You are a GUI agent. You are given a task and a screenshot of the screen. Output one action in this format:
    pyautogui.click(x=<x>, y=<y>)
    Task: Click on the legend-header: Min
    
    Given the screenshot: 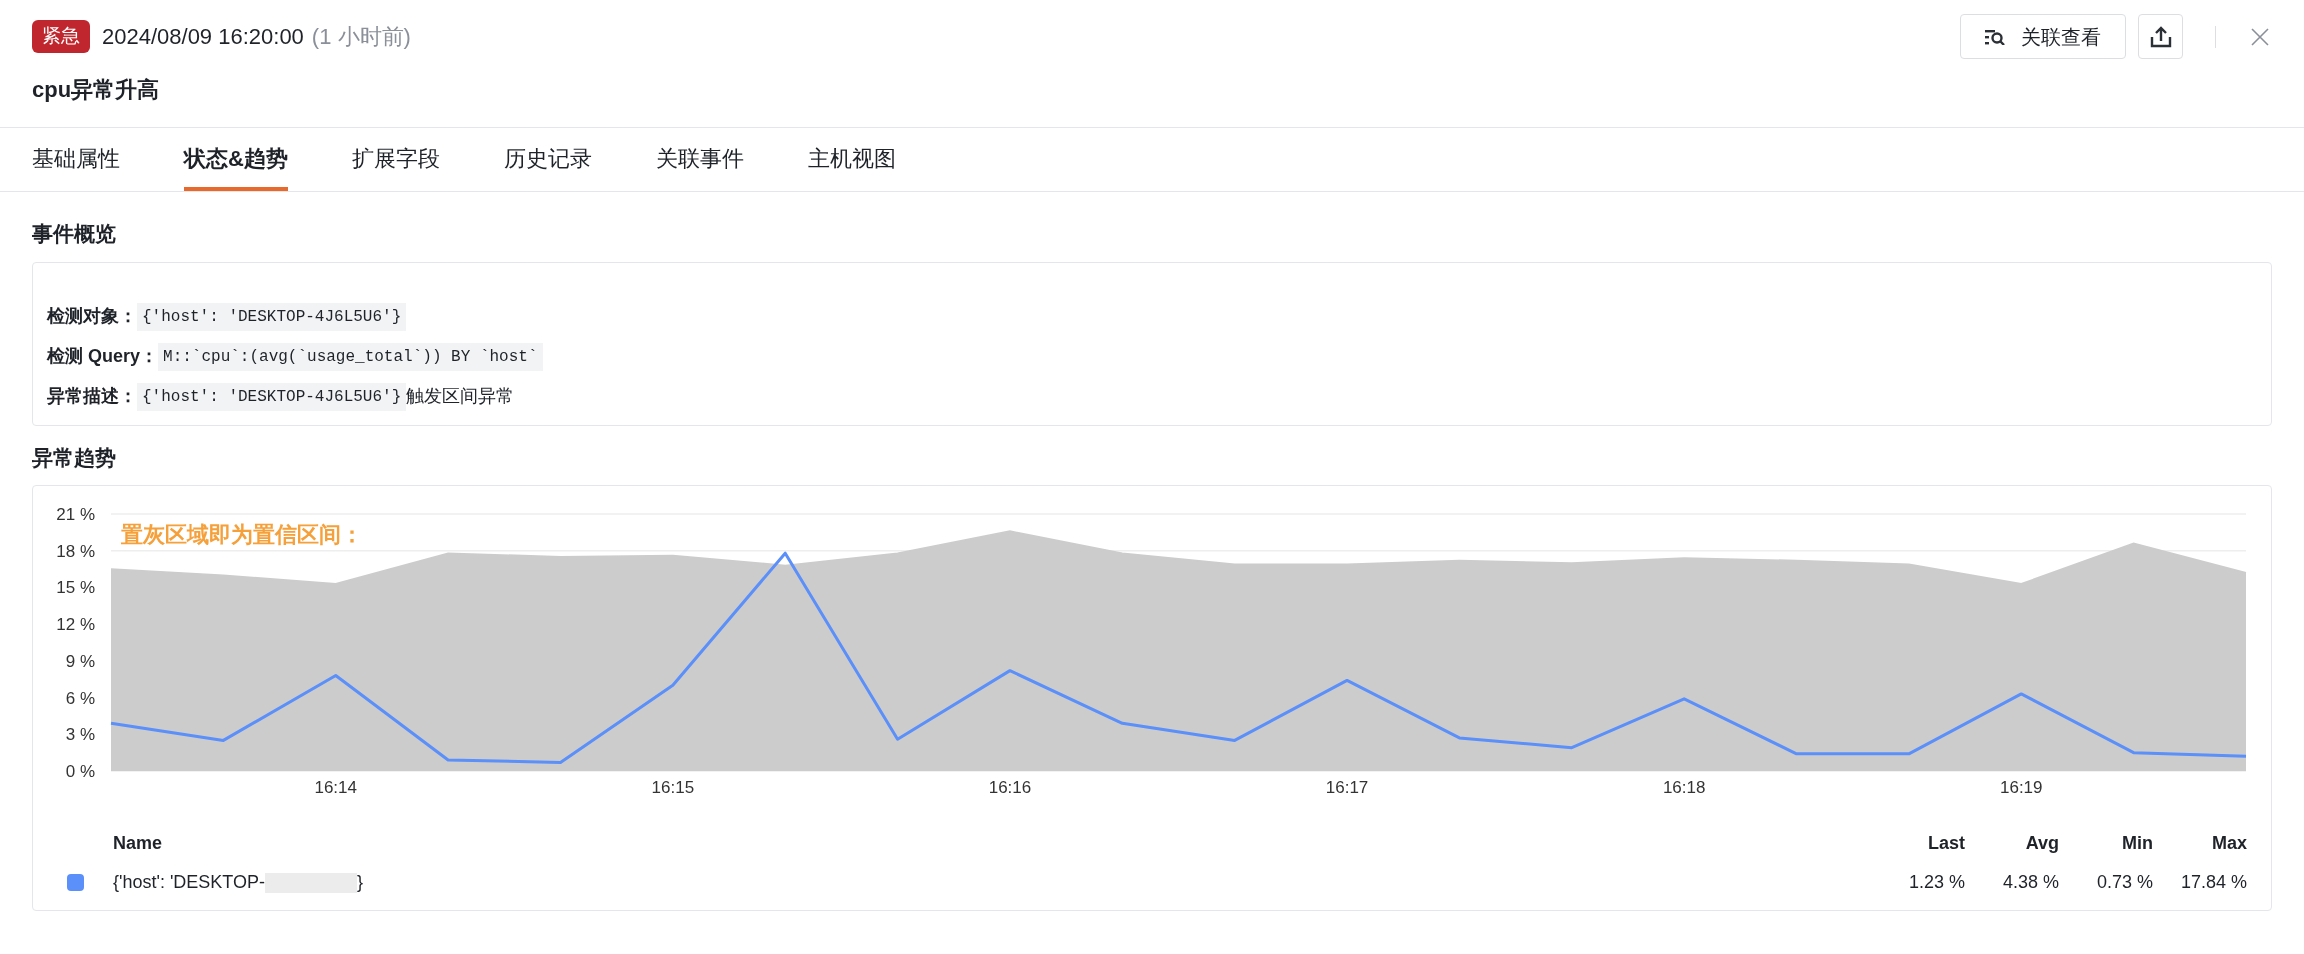 What is the action you would take?
    pyautogui.click(x=2137, y=843)
    